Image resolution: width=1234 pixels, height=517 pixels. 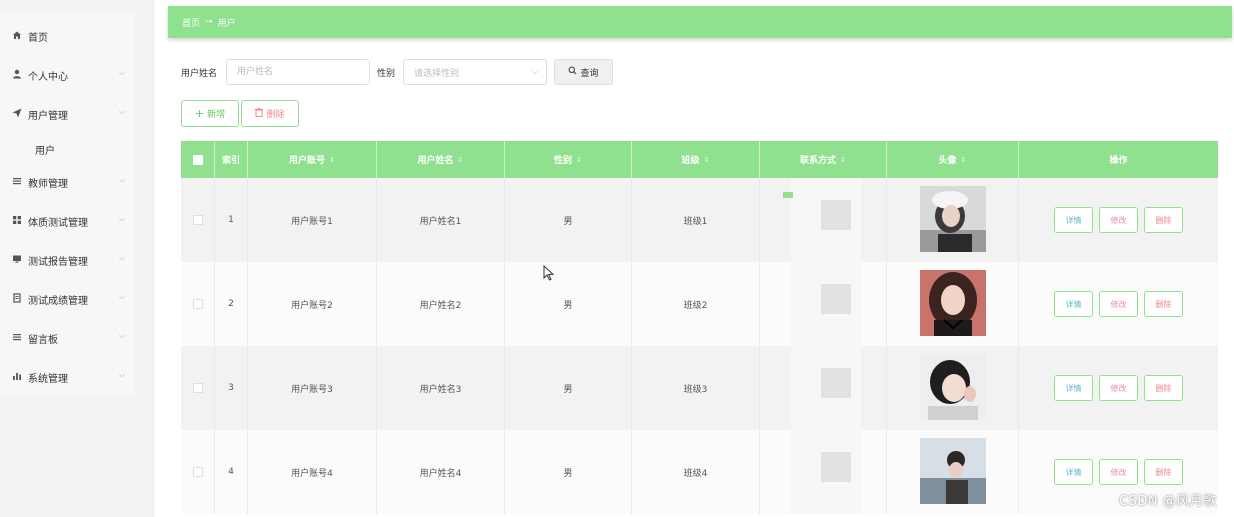 What do you see at coordinates (210, 113) in the screenshot?
I see `add-button: + 新增` at bounding box center [210, 113].